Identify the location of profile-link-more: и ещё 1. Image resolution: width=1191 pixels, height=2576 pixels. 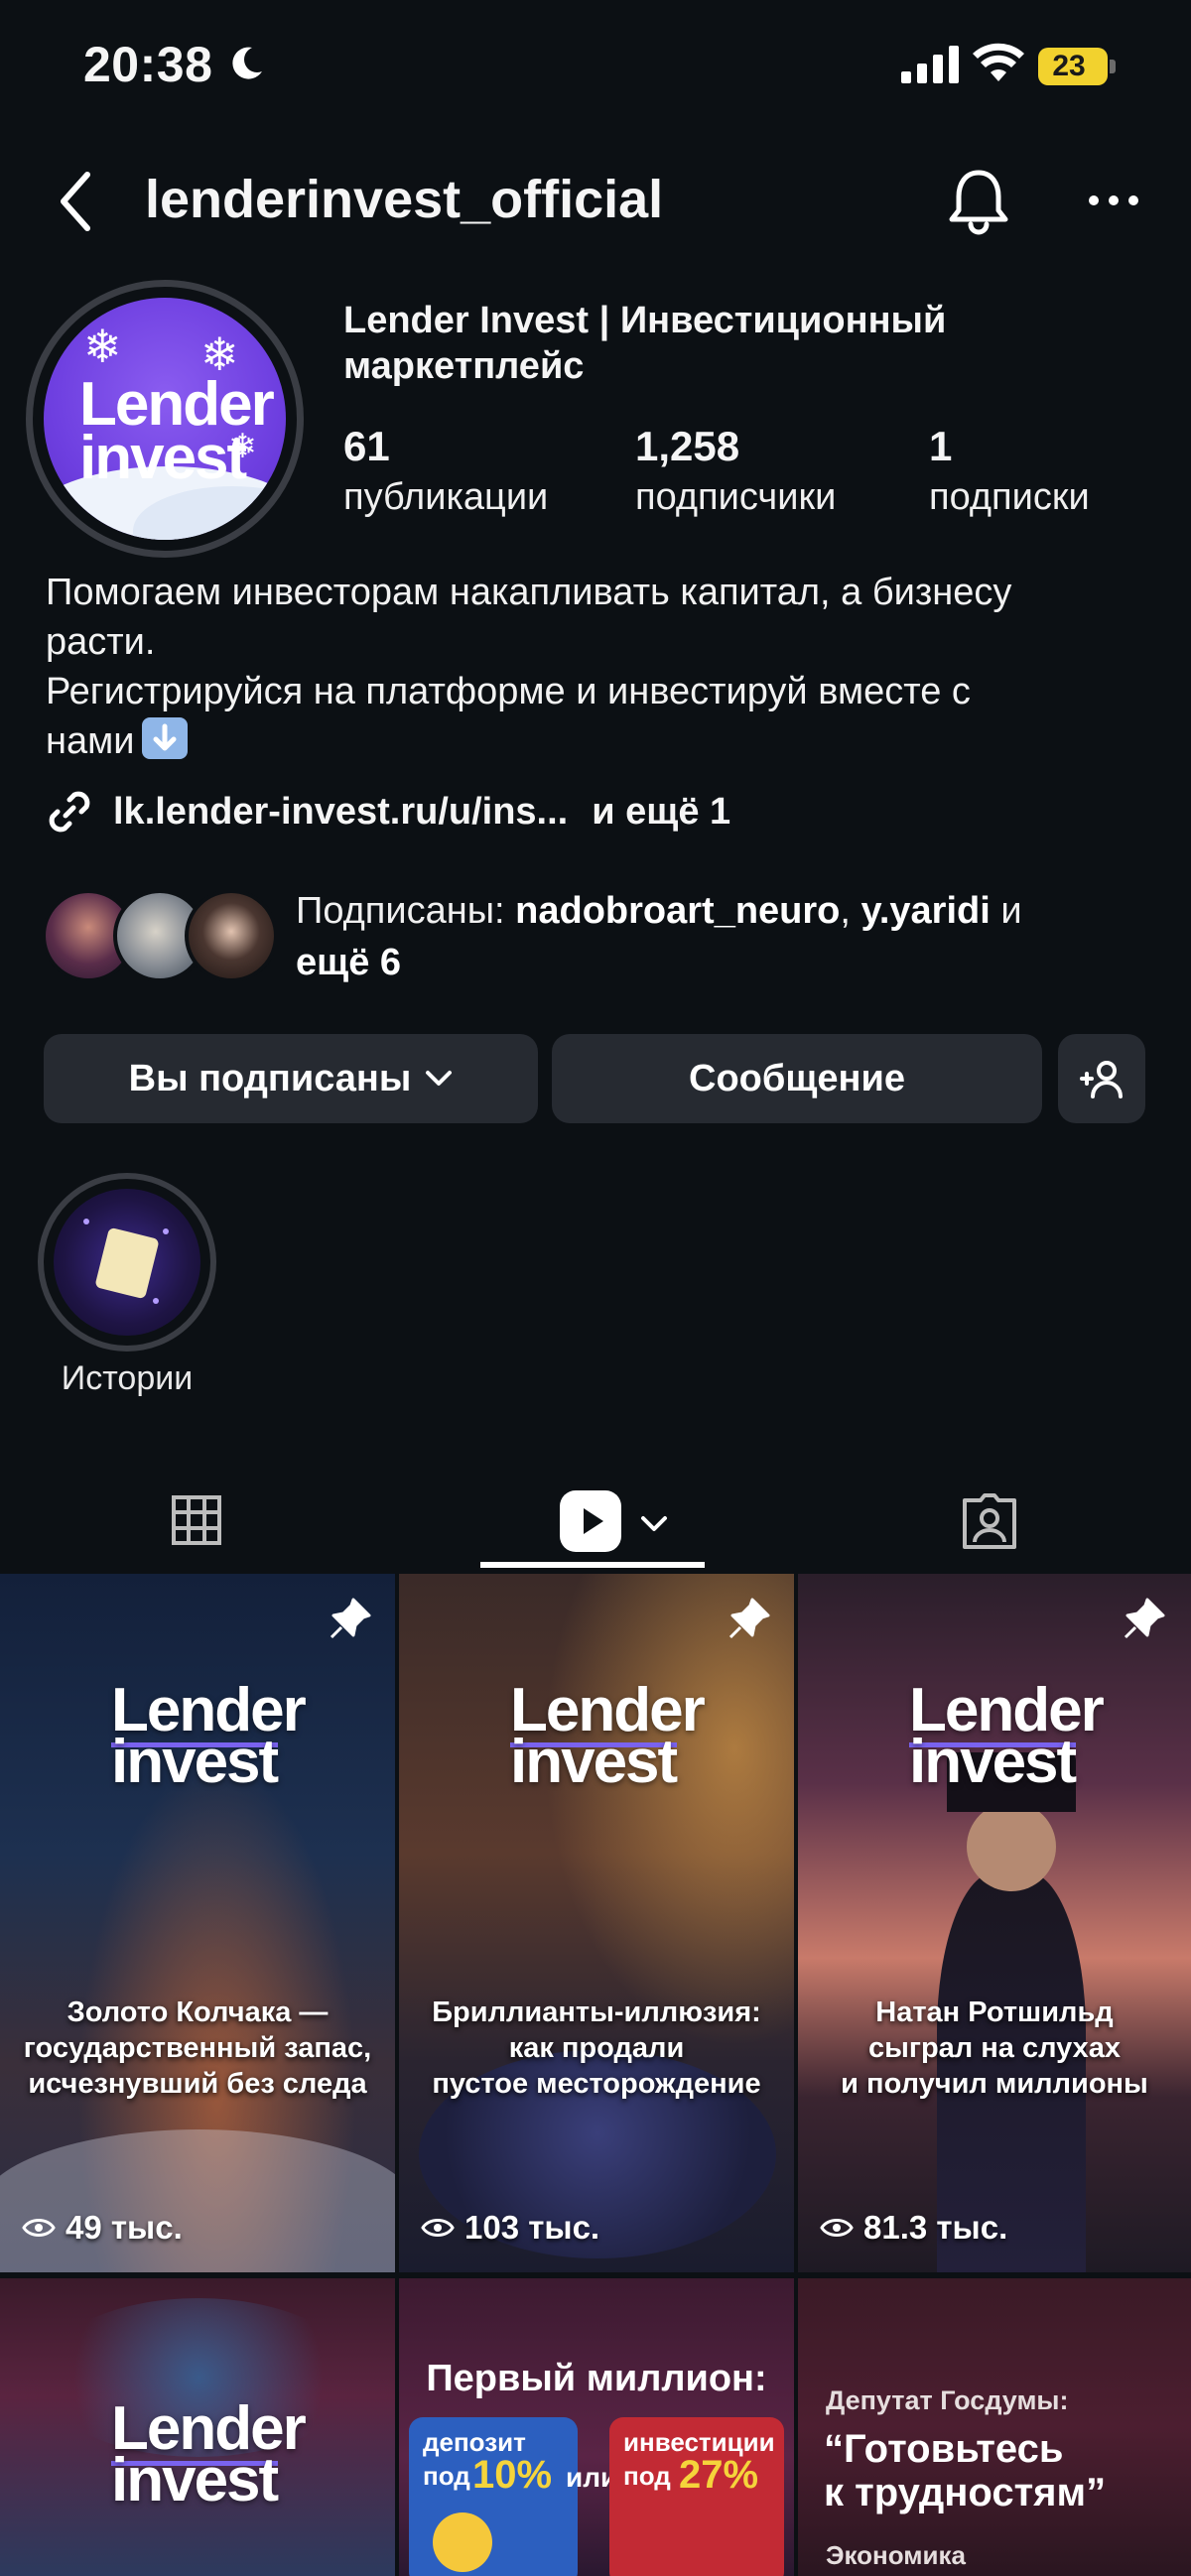
(661, 813).